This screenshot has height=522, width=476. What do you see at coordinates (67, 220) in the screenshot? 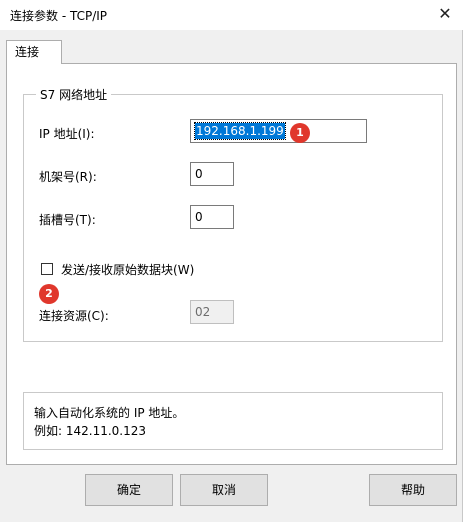
I see `slot-label: 插槽号(T):` at bounding box center [67, 220].